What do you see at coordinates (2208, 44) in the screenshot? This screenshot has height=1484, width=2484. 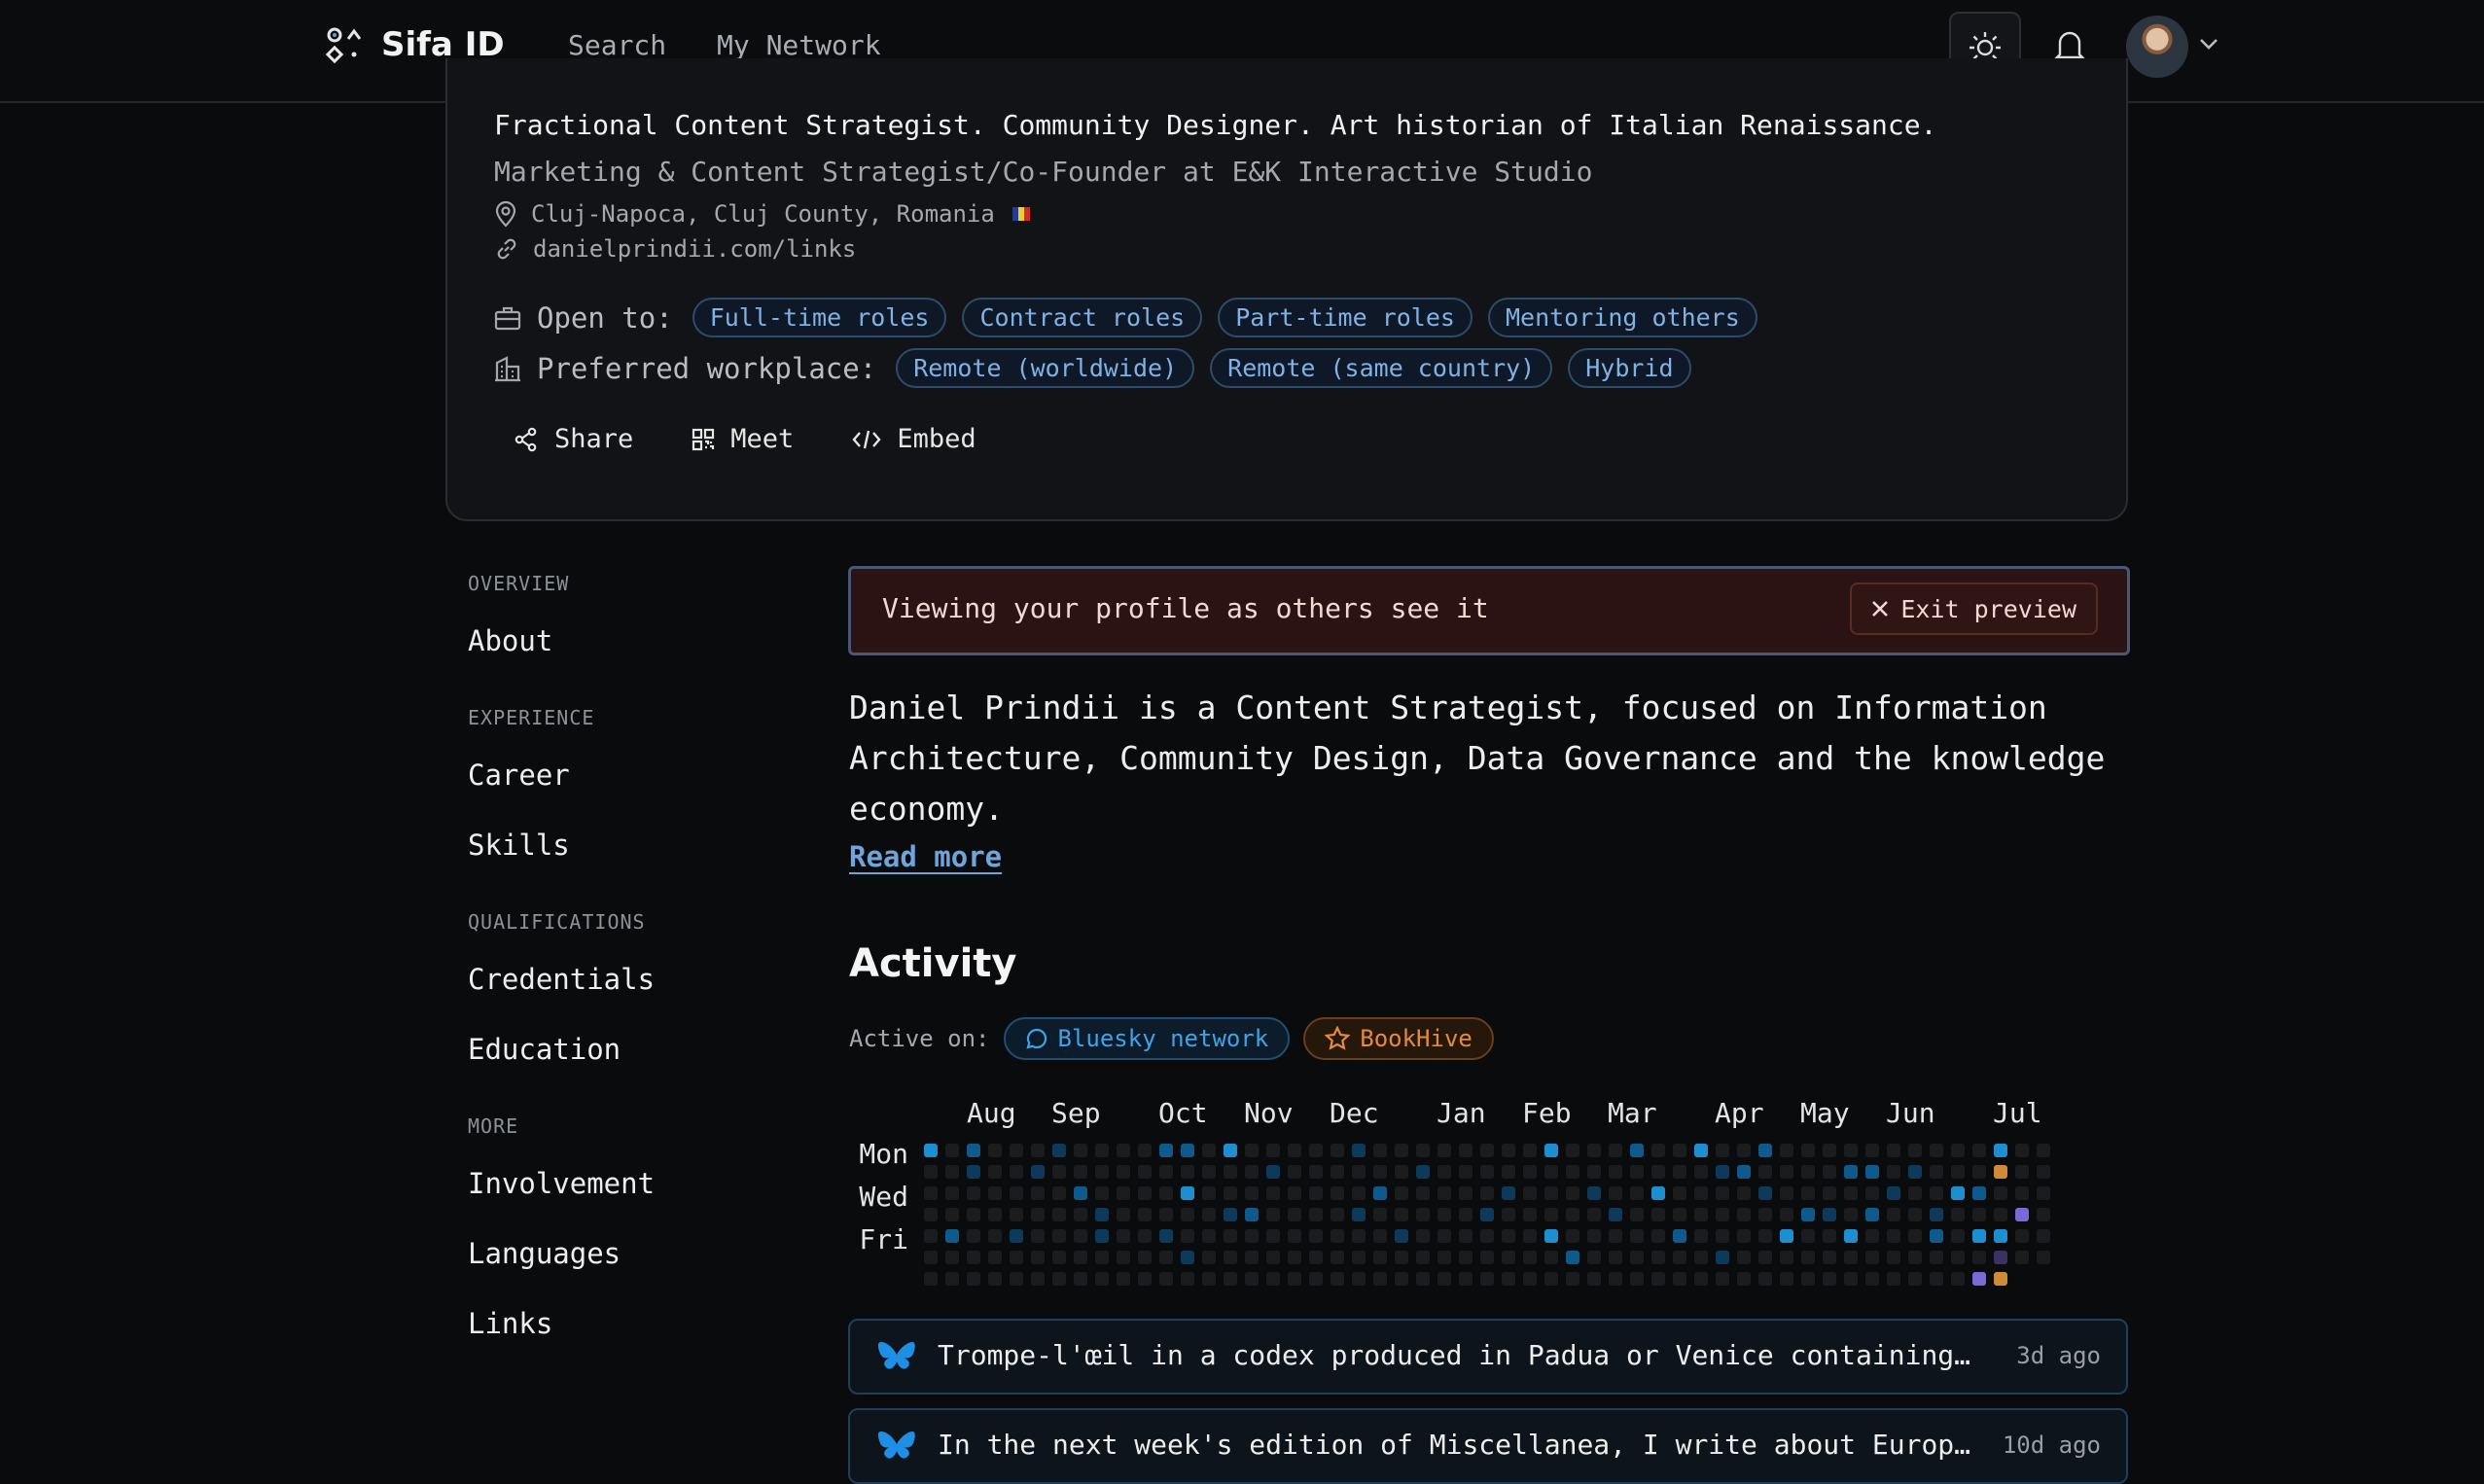 I see `chevron-down-icon` at bounding box center [2208, 44].